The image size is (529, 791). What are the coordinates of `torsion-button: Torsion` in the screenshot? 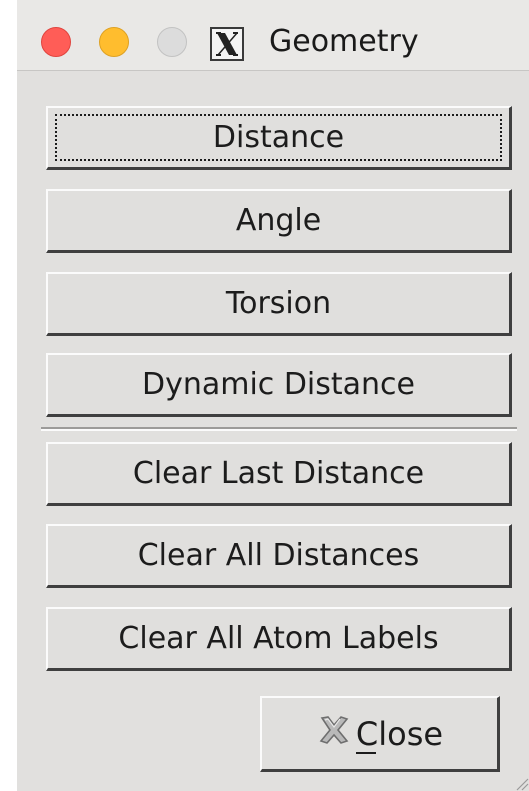 It's located at (279, 304).